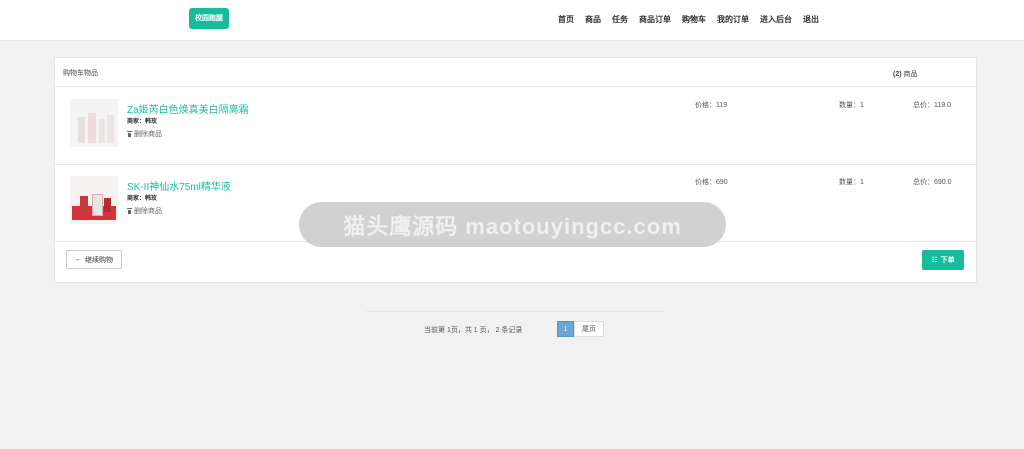 The width and height of the screenshot is (1024, 449). Describe the element at coordinates (99, 260) in the screenshot. I see `continue-shopping-label: 继续购物` at that location.